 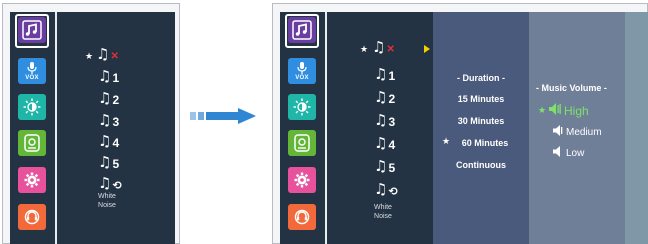 What do you see at coordinates (481, 165) in the screenshot?
I see `duration-option-continuous: Continuous` at bounding box center [481, 165].